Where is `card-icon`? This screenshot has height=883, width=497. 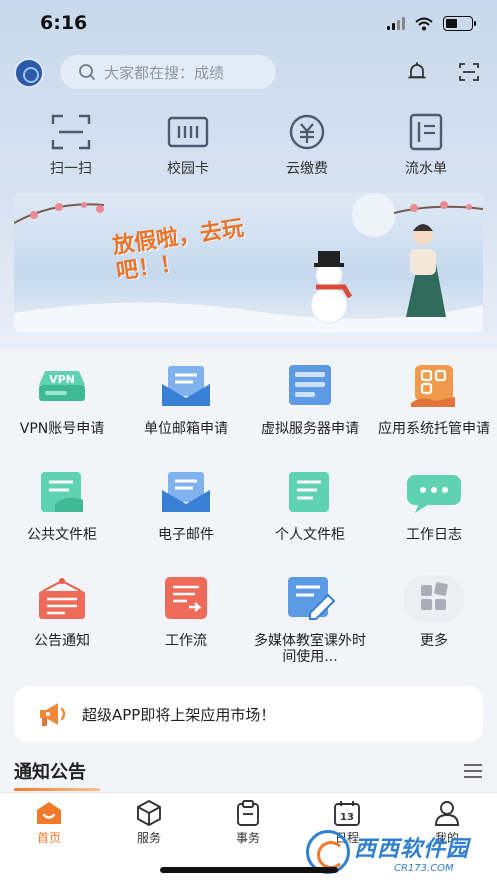 card-icon is located at coordinates (188, 132).